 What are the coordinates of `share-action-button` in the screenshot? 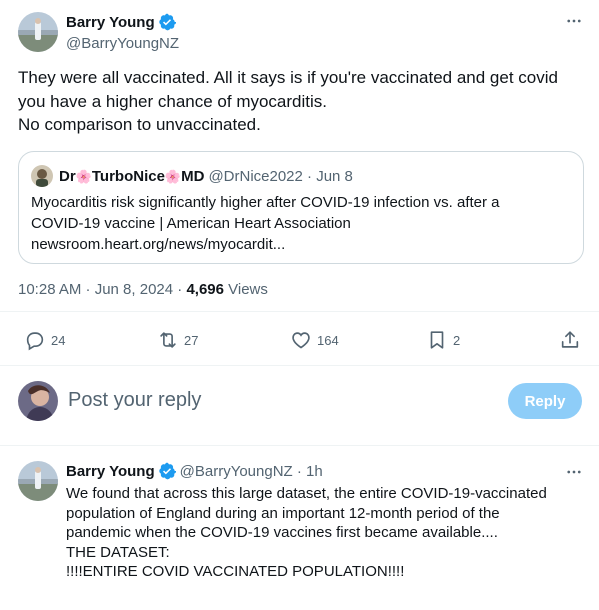 It's located at (572, 340).